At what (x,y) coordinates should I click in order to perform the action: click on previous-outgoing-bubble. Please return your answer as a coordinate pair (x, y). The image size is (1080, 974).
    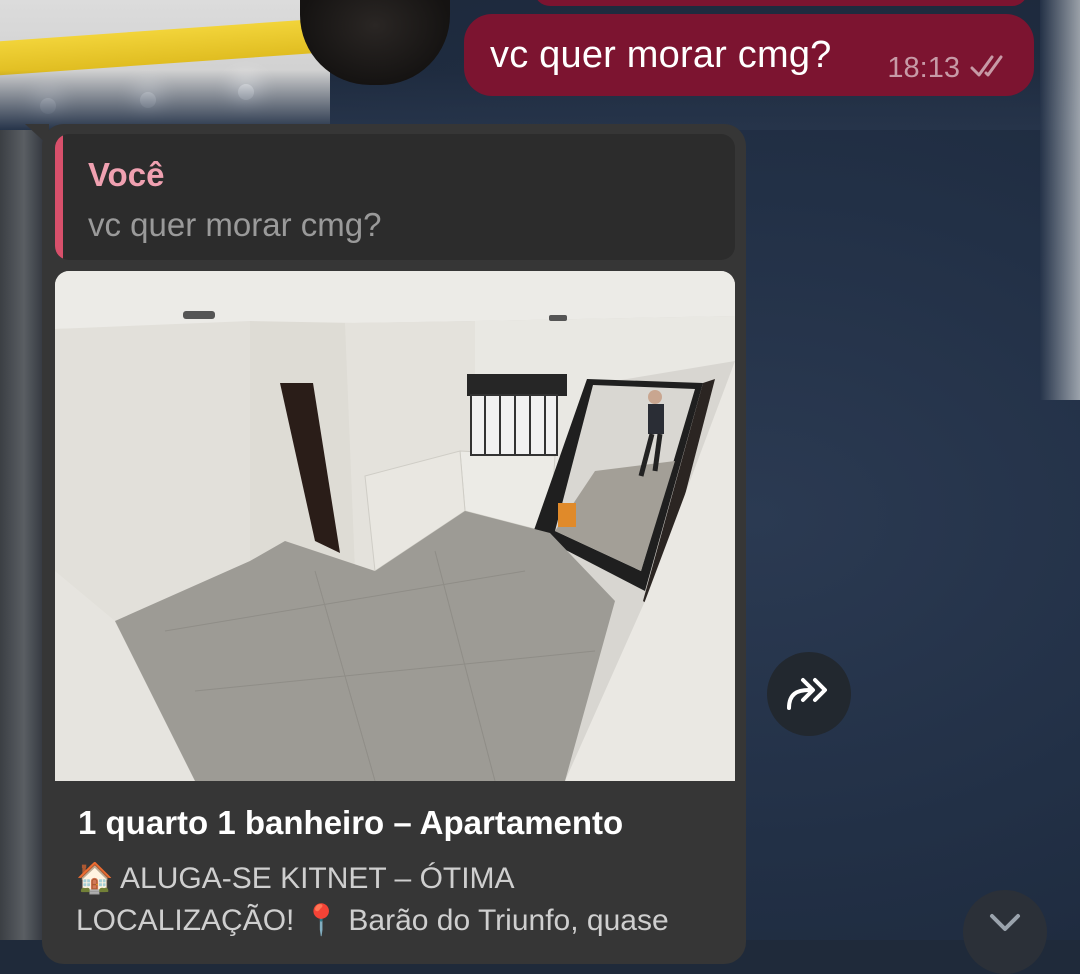
    Looking at the image, I should click on (781, 3).